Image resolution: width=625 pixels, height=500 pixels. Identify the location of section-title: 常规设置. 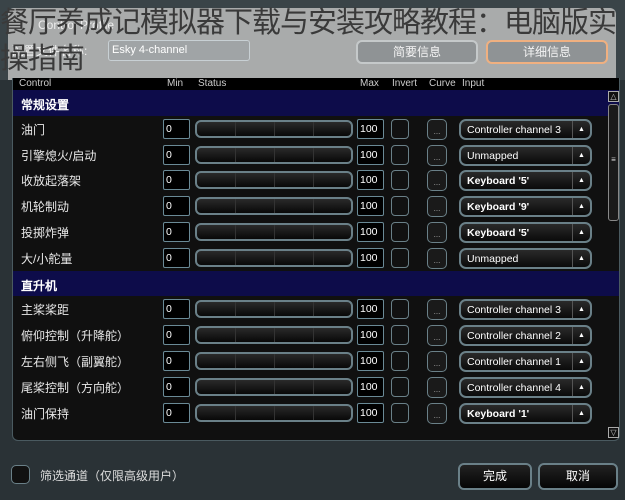
(45, 105).